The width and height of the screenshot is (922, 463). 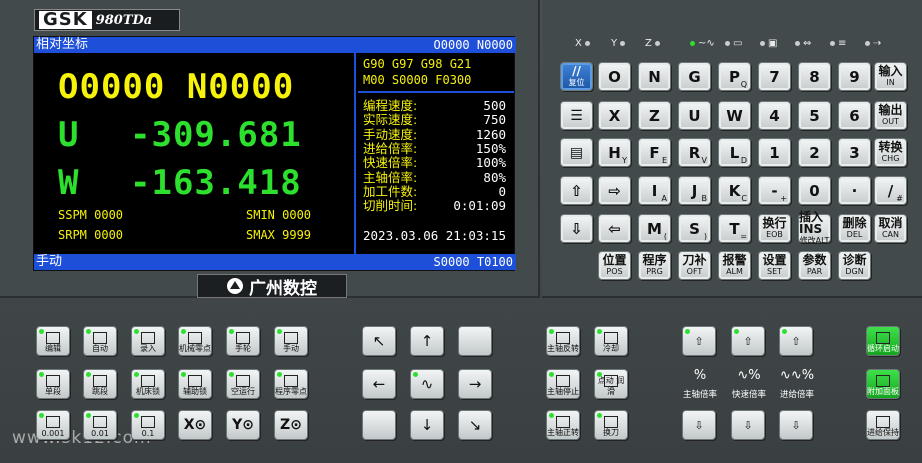 I want to click on key-g: G, so click(x=694, y=76).